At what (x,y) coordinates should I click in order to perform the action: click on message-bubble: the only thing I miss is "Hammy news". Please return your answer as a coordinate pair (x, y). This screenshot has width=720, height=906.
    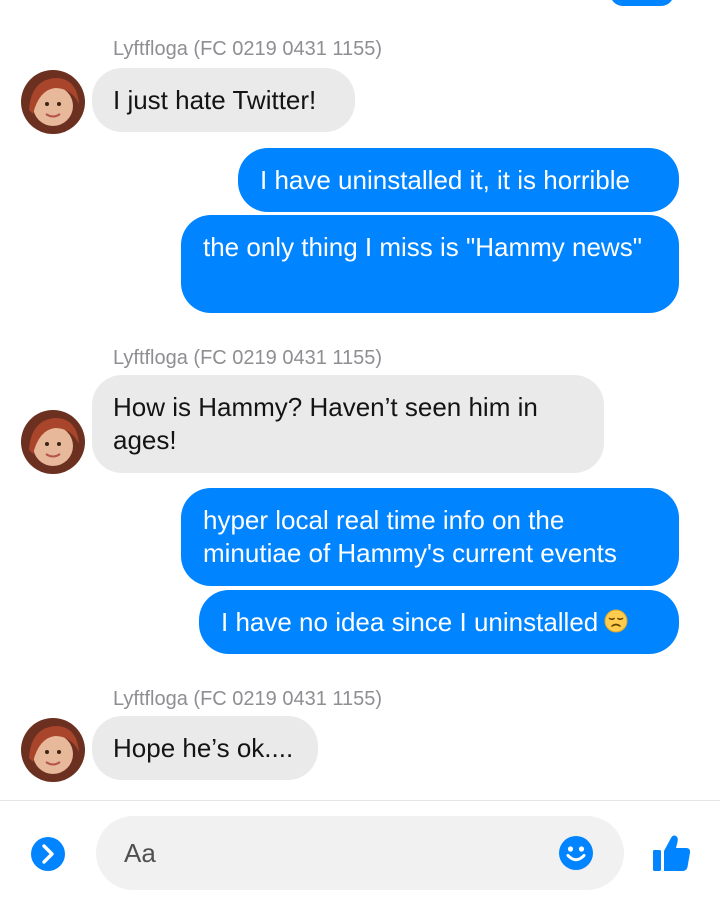
    Looking at the image, I should click on (430, 264).